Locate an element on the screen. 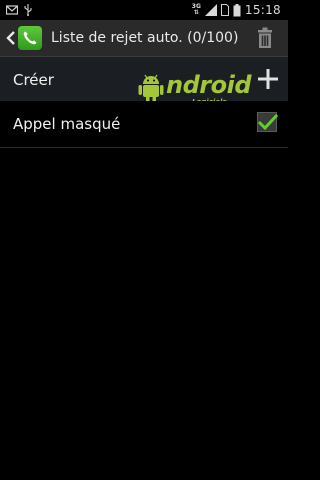 Image resolution: width=320 pixels, height=480 pixels. checkmark-icon is located at coordinates (268, 122).